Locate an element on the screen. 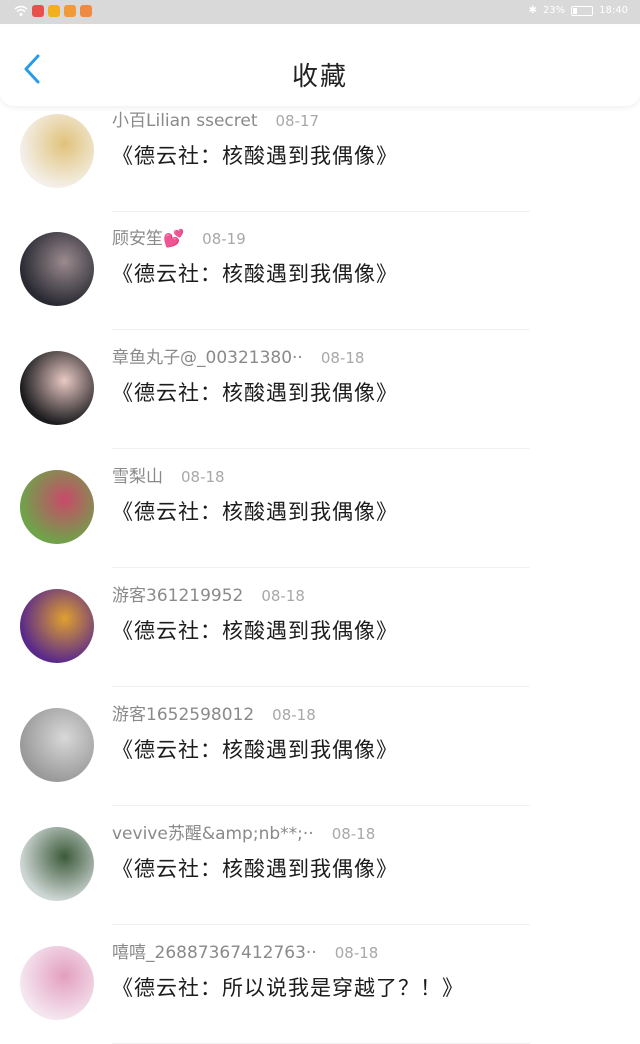  header: 收藏 is located at coordinates (320, 66).